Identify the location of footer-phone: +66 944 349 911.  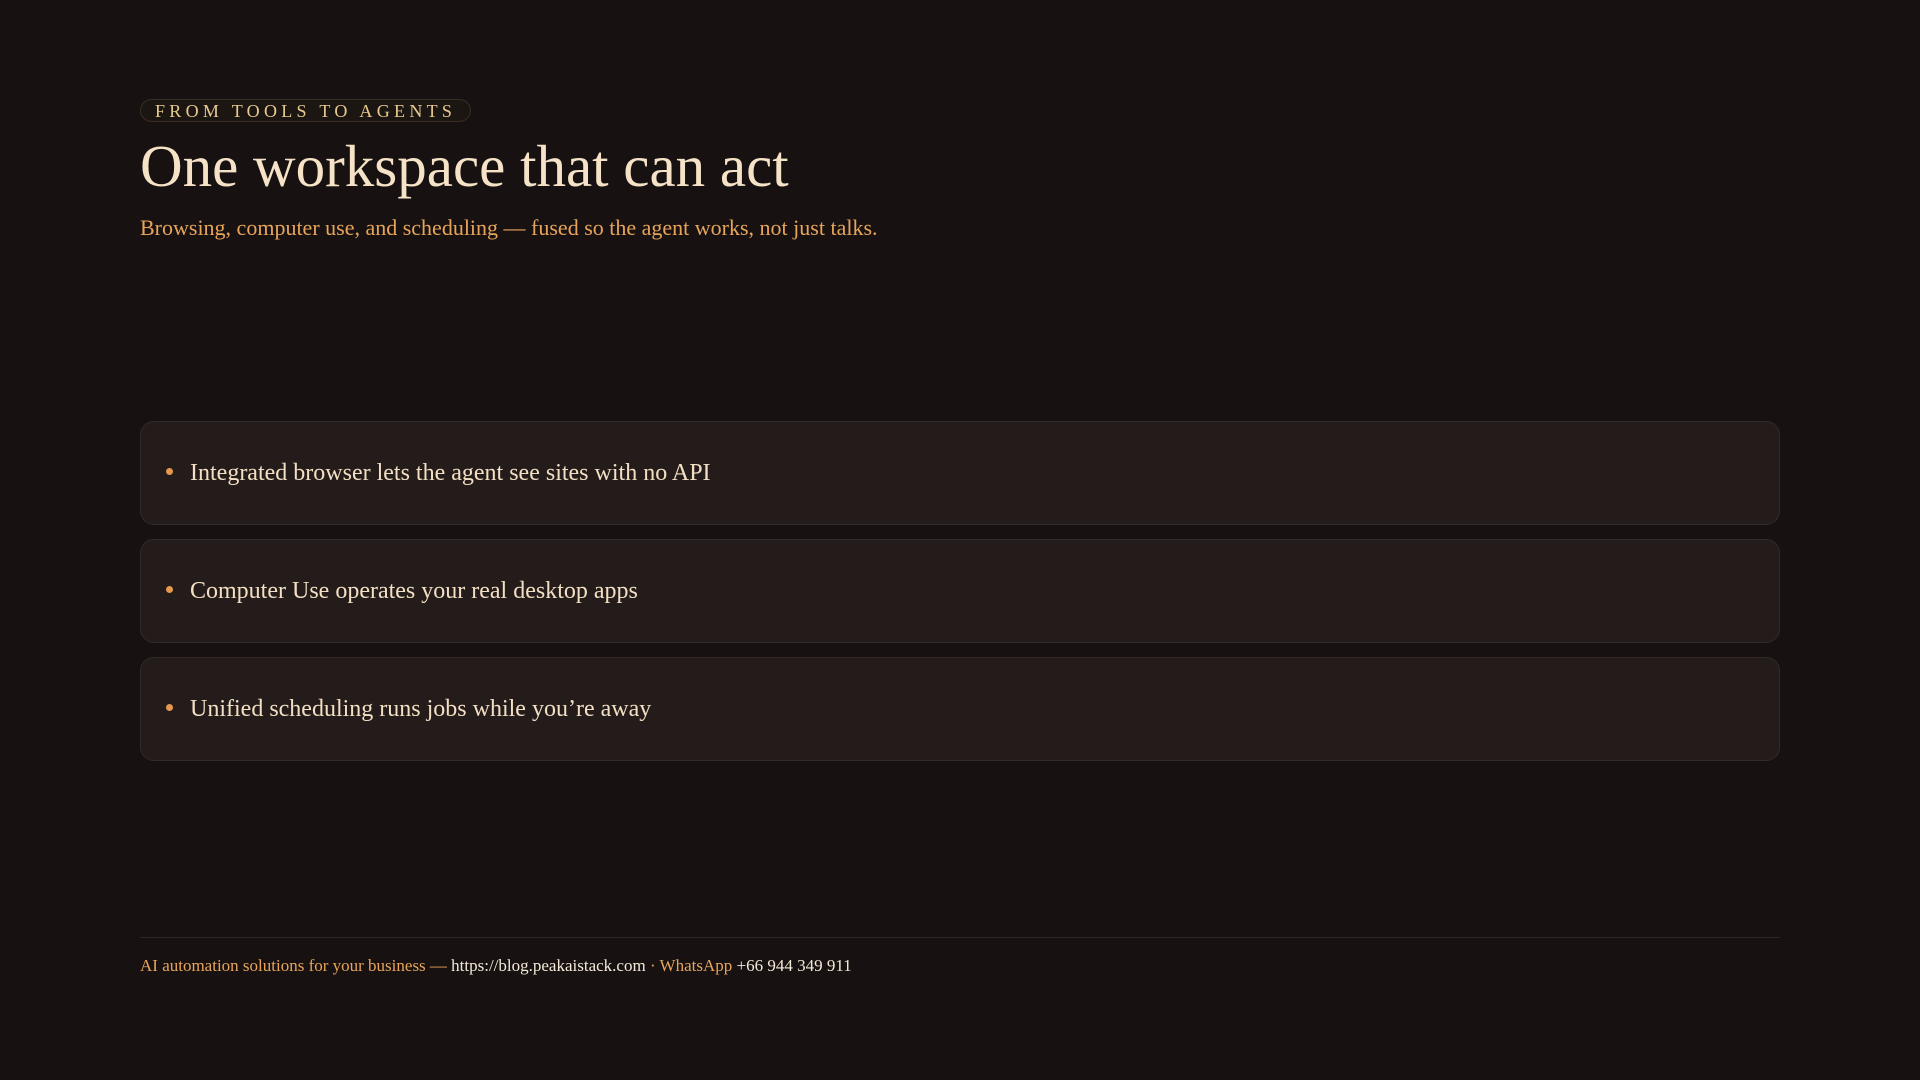
(794, 965).